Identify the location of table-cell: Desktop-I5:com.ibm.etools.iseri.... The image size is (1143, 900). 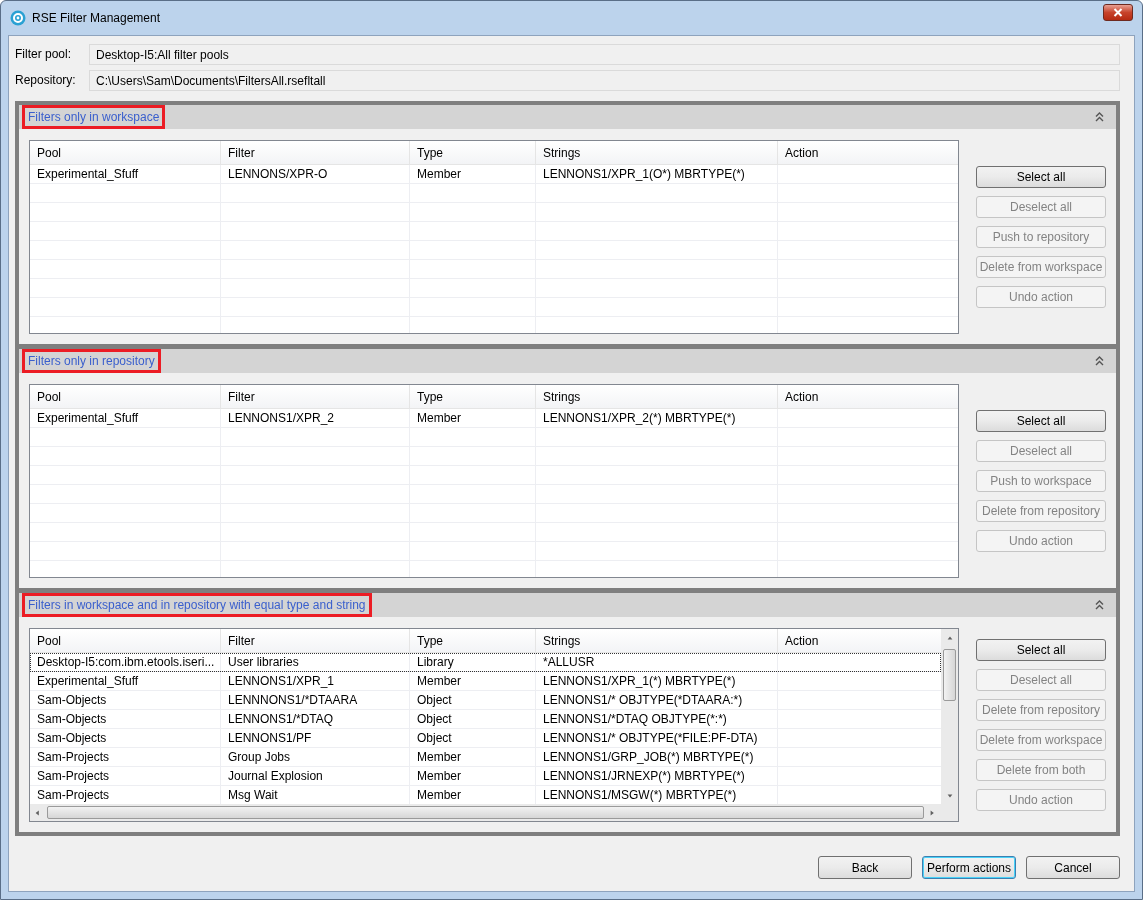
(125, 662).